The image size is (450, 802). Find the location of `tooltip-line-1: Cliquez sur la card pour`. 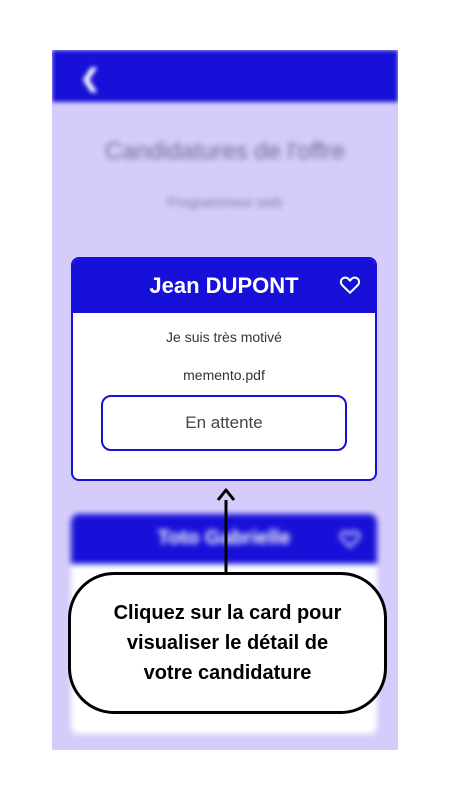

tooltip-line-1: Cliquez sur la card pour is located at coordinates (227, 613).